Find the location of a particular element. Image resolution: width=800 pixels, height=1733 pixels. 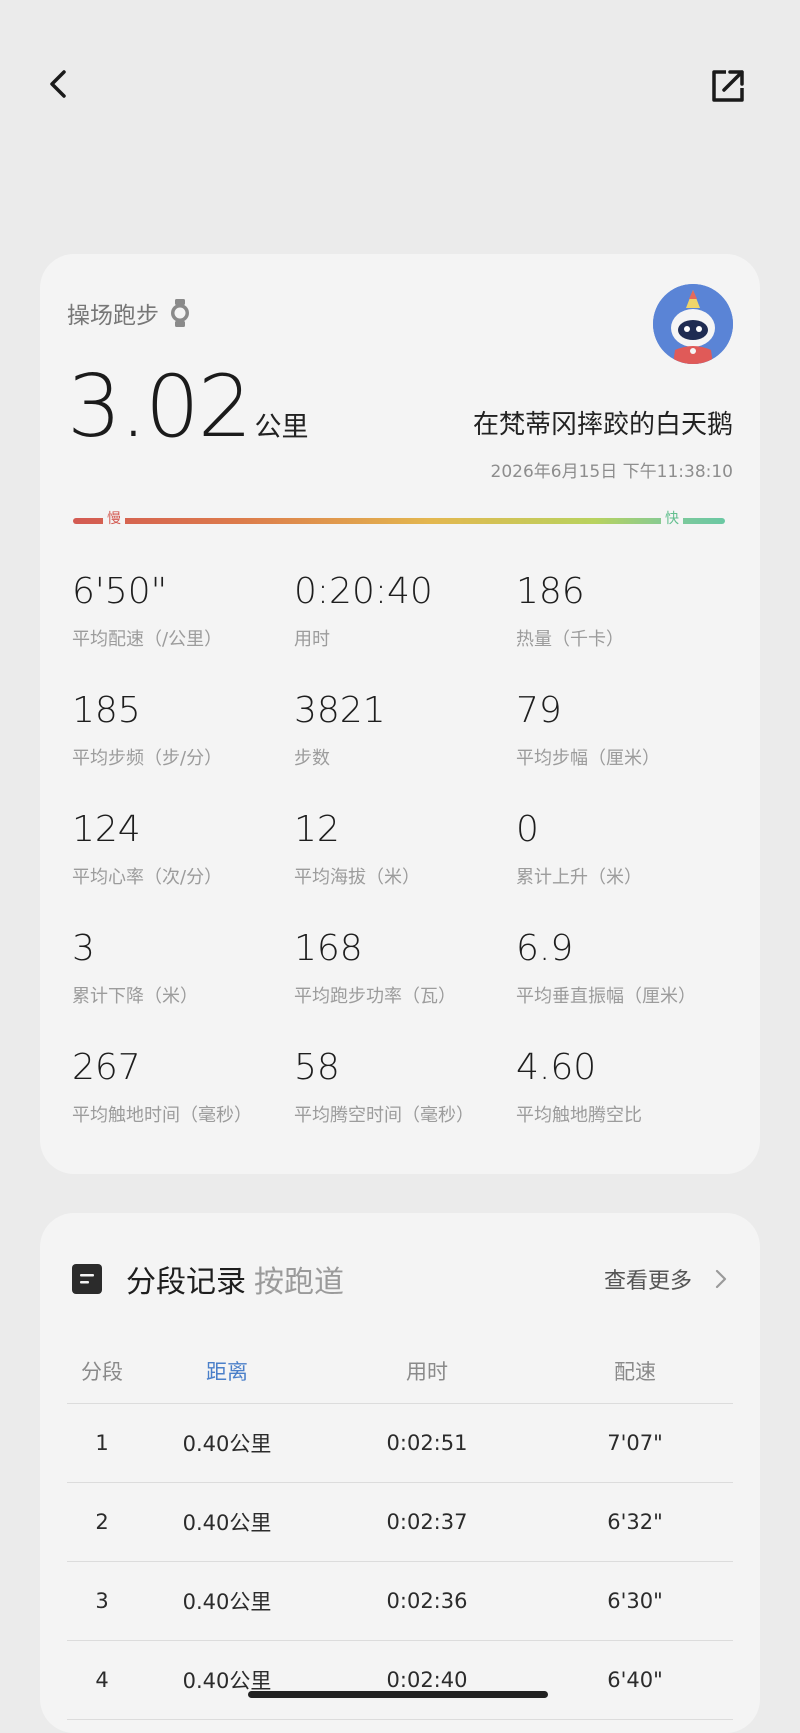

segment-cell: 4 is located at coordinates (102, 1680).